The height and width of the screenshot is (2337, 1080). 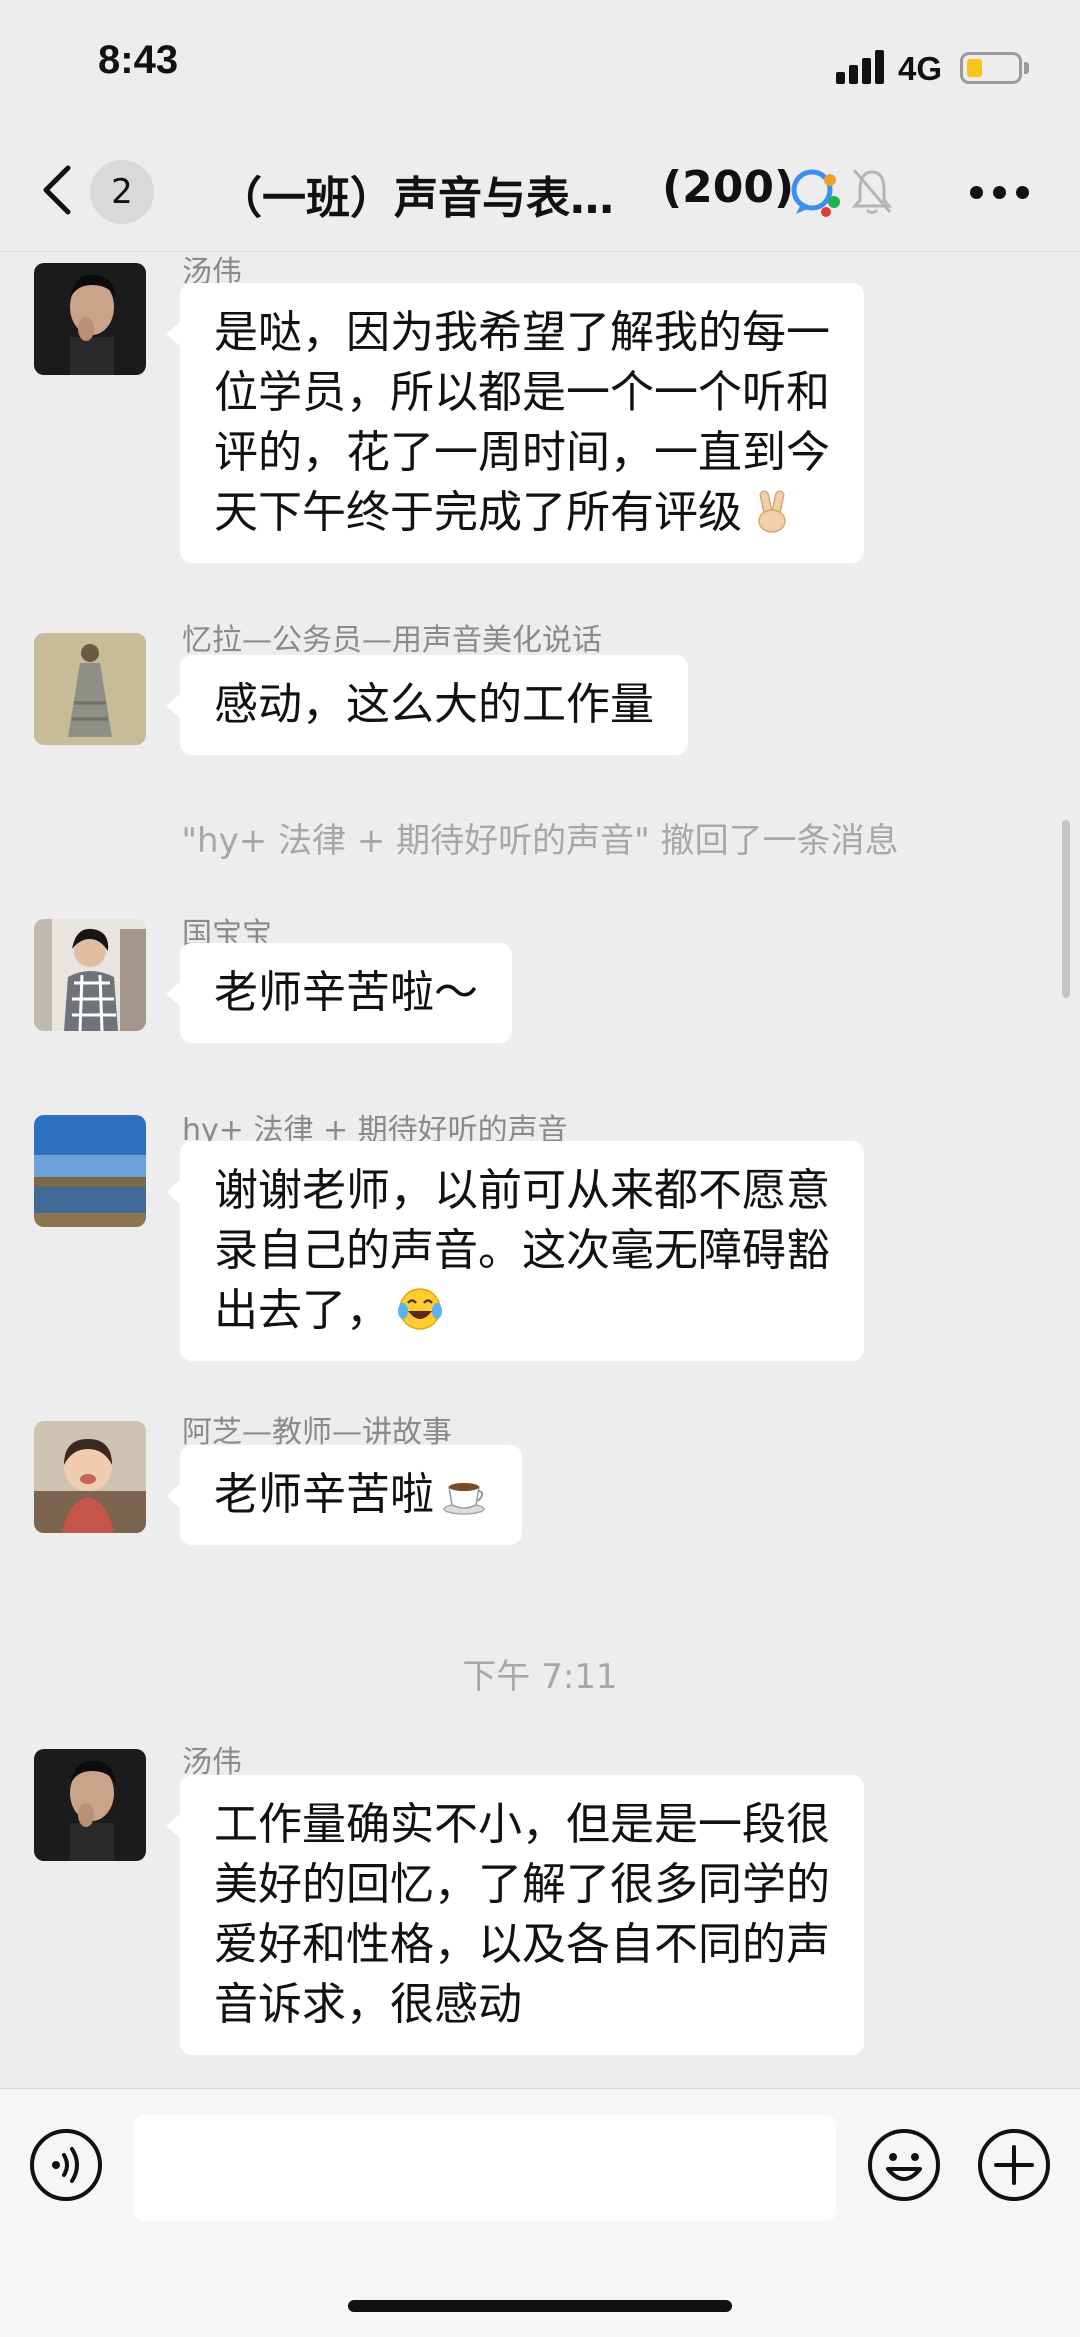 What do you see at coordinates (420, 1309) in the screenshot?
I see `tears-of-joy-emoji` at bounding box center [420, 1309].